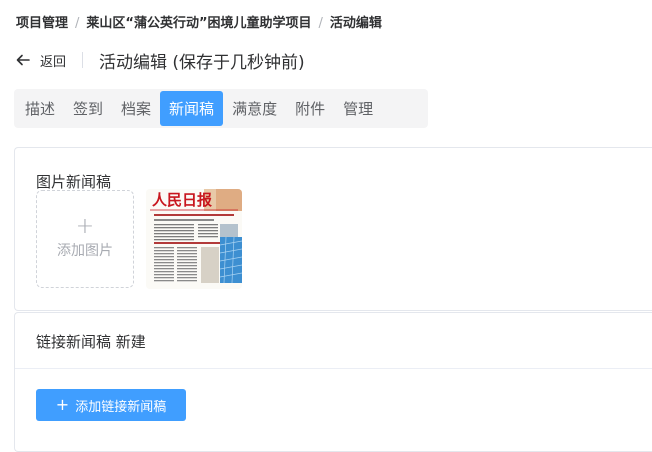 The width and height of the screenshot is (652, 452). Describe the element at coordinates (254, 108) in the screenshot. I see `tab-satisfaction: 满意度` at that location.